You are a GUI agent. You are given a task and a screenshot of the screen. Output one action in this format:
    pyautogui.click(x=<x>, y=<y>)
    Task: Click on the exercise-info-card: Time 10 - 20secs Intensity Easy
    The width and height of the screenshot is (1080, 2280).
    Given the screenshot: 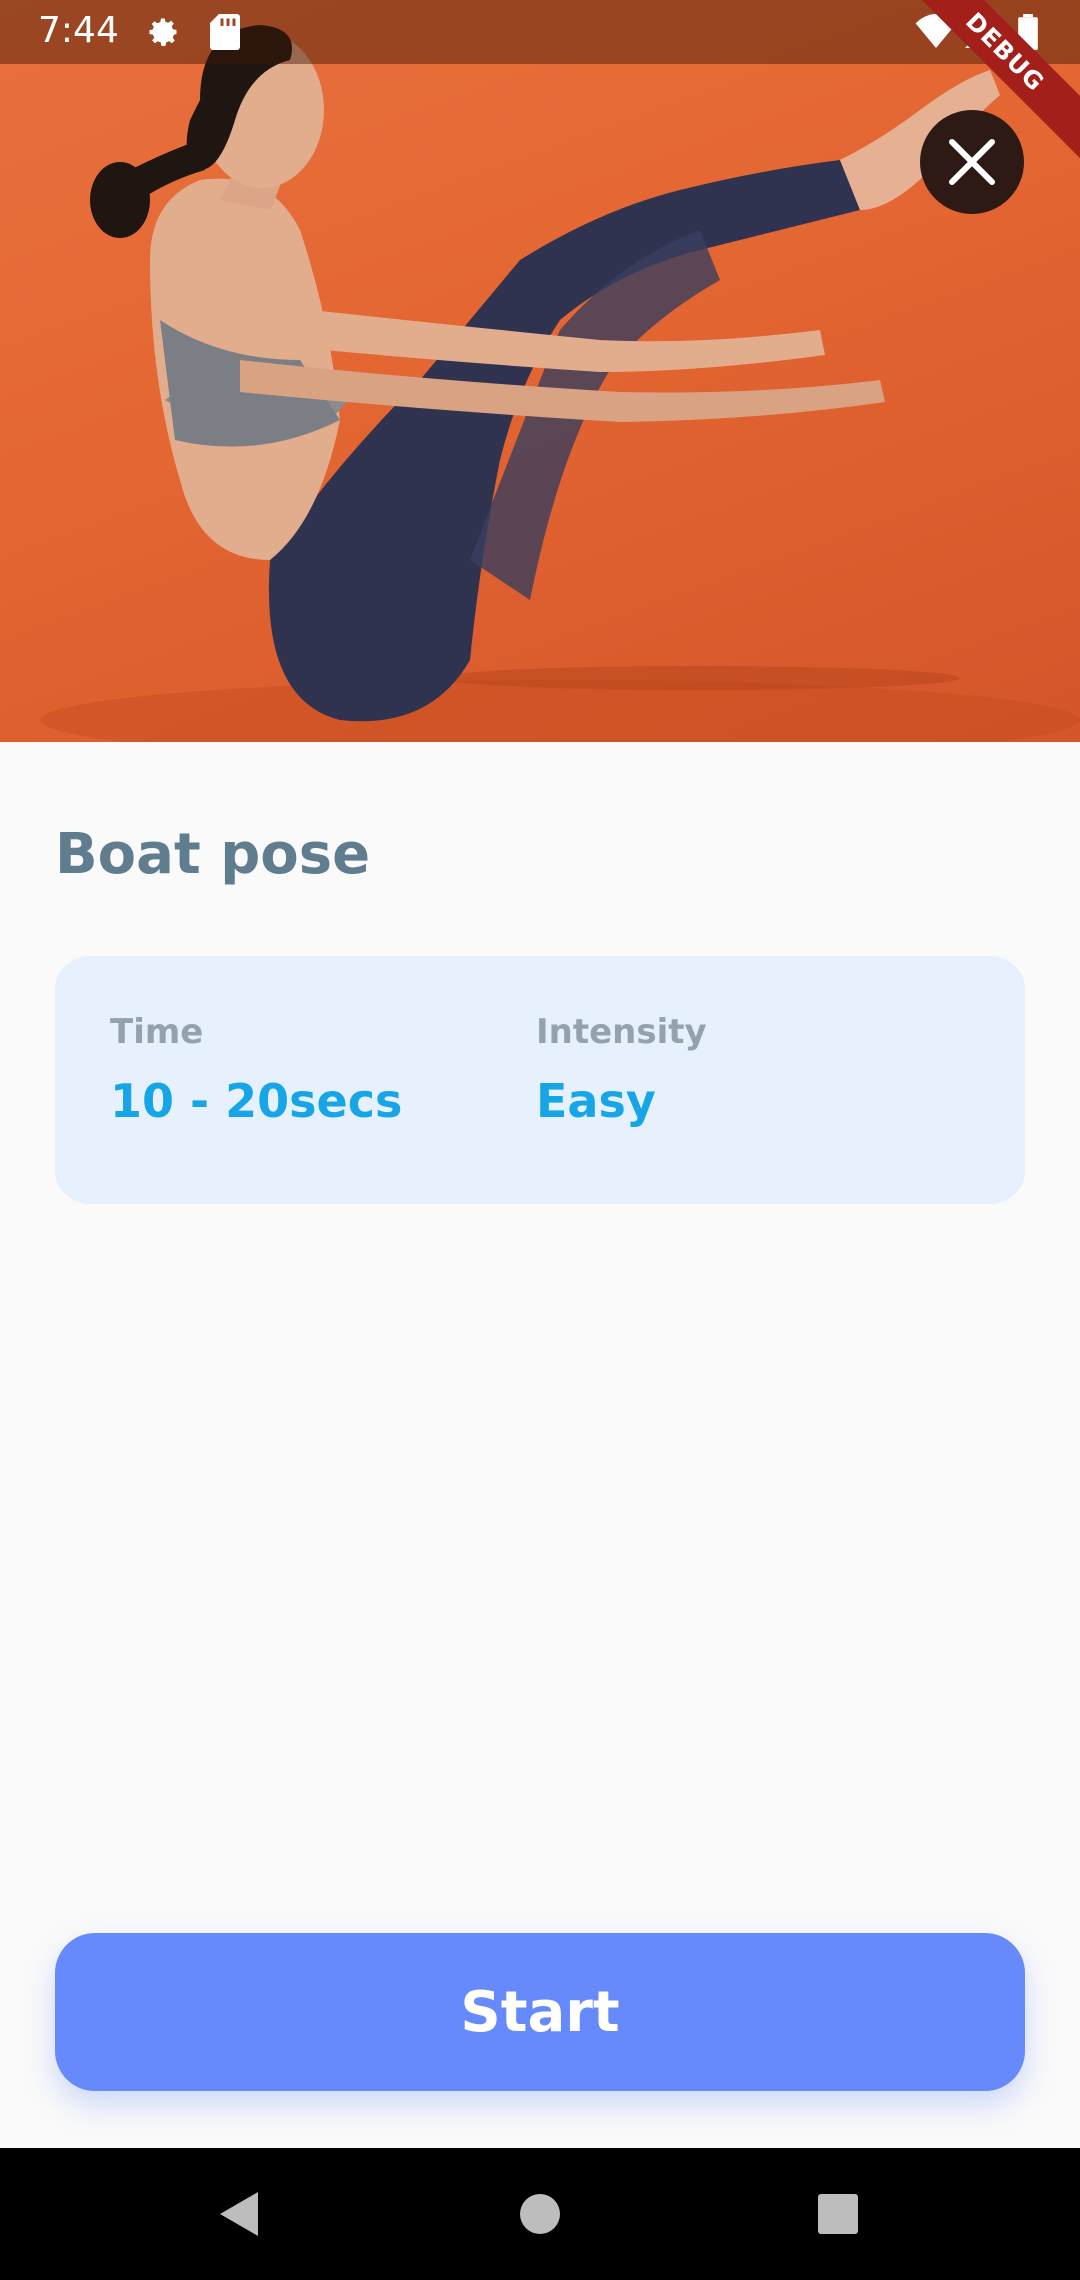 What is the action you would take?
    pyautogui.click(x=540, y=1080)
    